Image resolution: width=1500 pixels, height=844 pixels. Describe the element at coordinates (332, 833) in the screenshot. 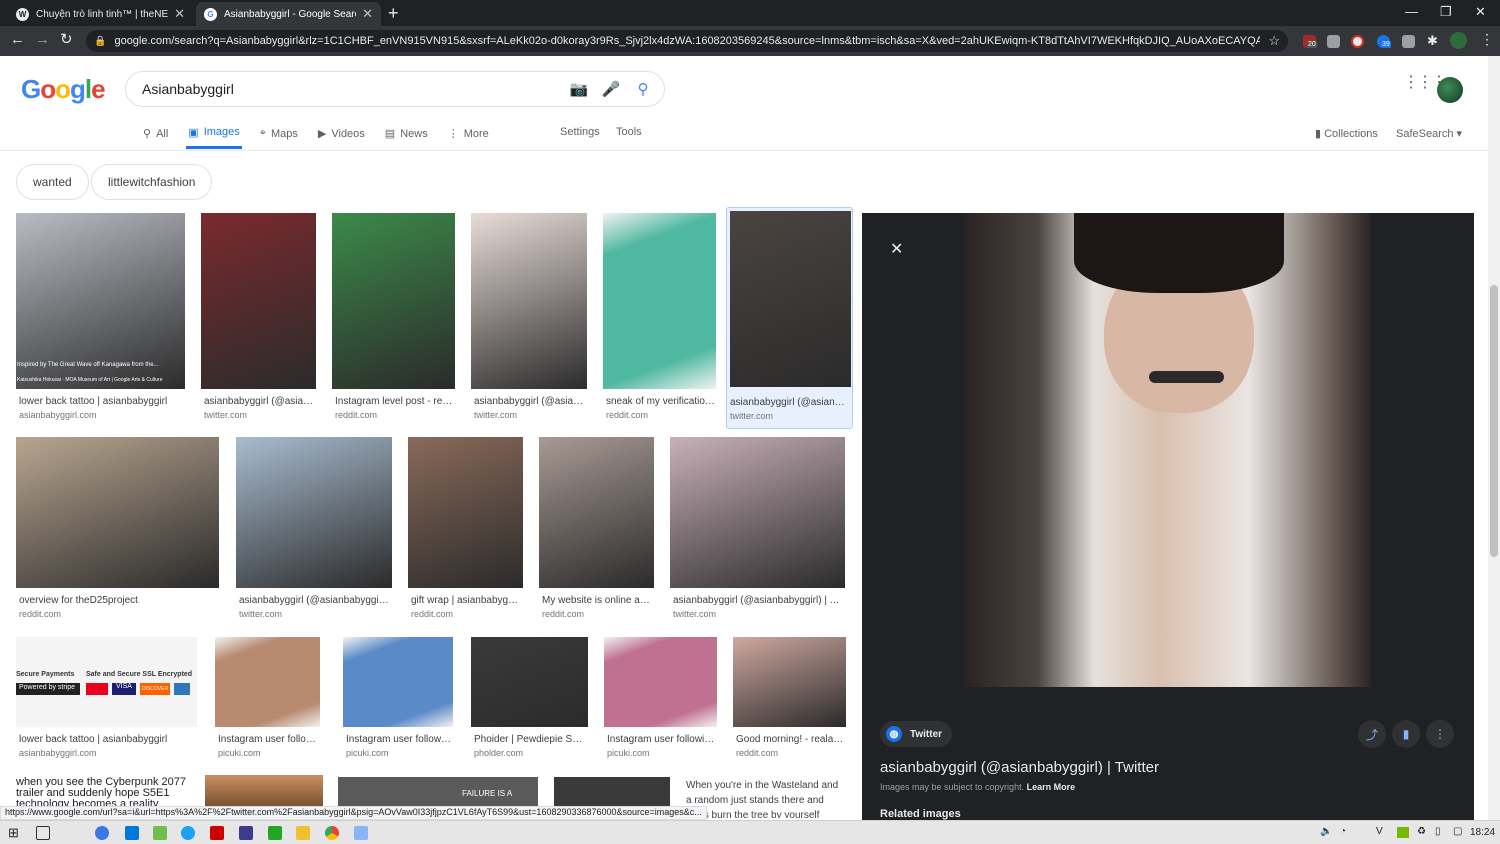

I see `chrome-icon` at that location.